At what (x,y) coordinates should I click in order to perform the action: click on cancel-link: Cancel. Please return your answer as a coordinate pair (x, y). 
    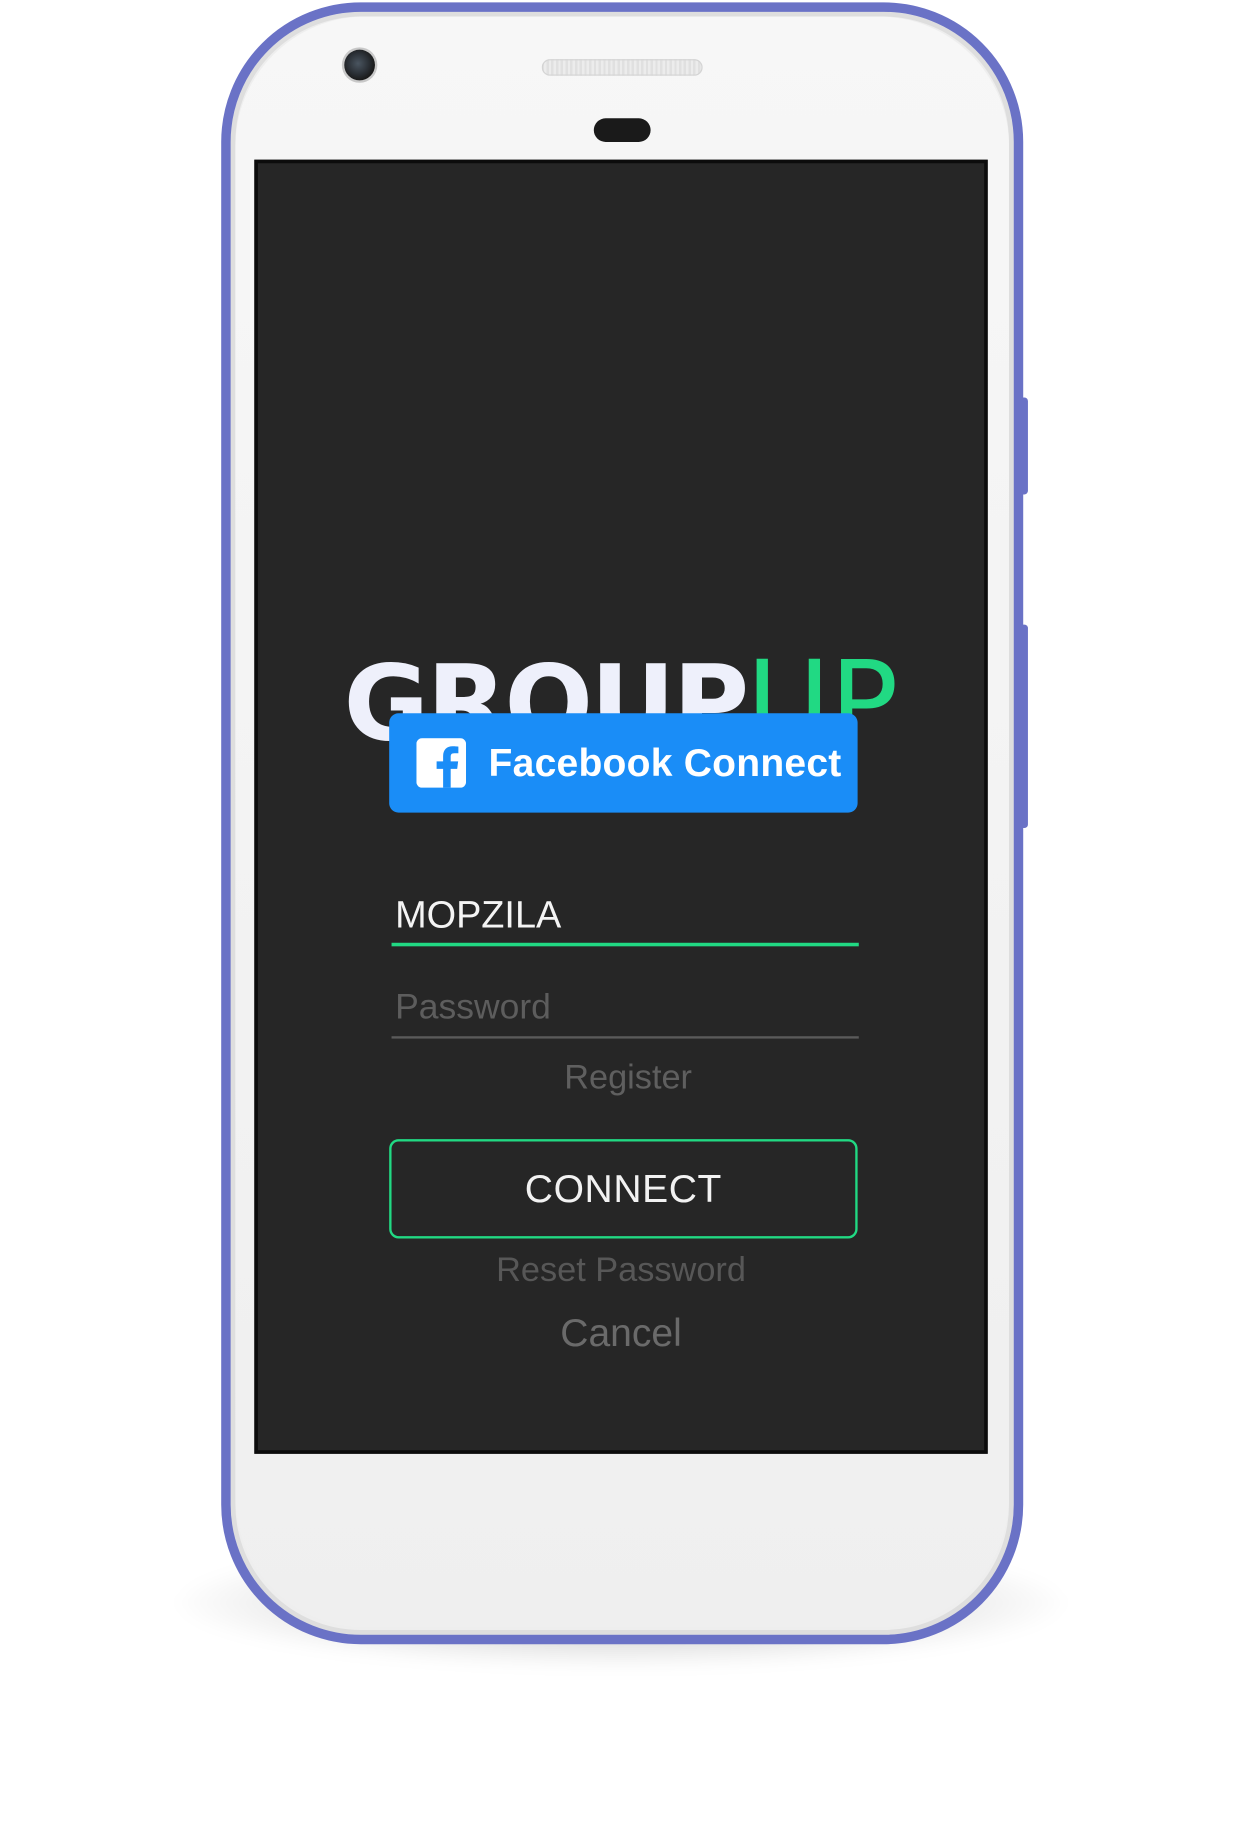
    Looking at the image, I should click on (621, 1333).